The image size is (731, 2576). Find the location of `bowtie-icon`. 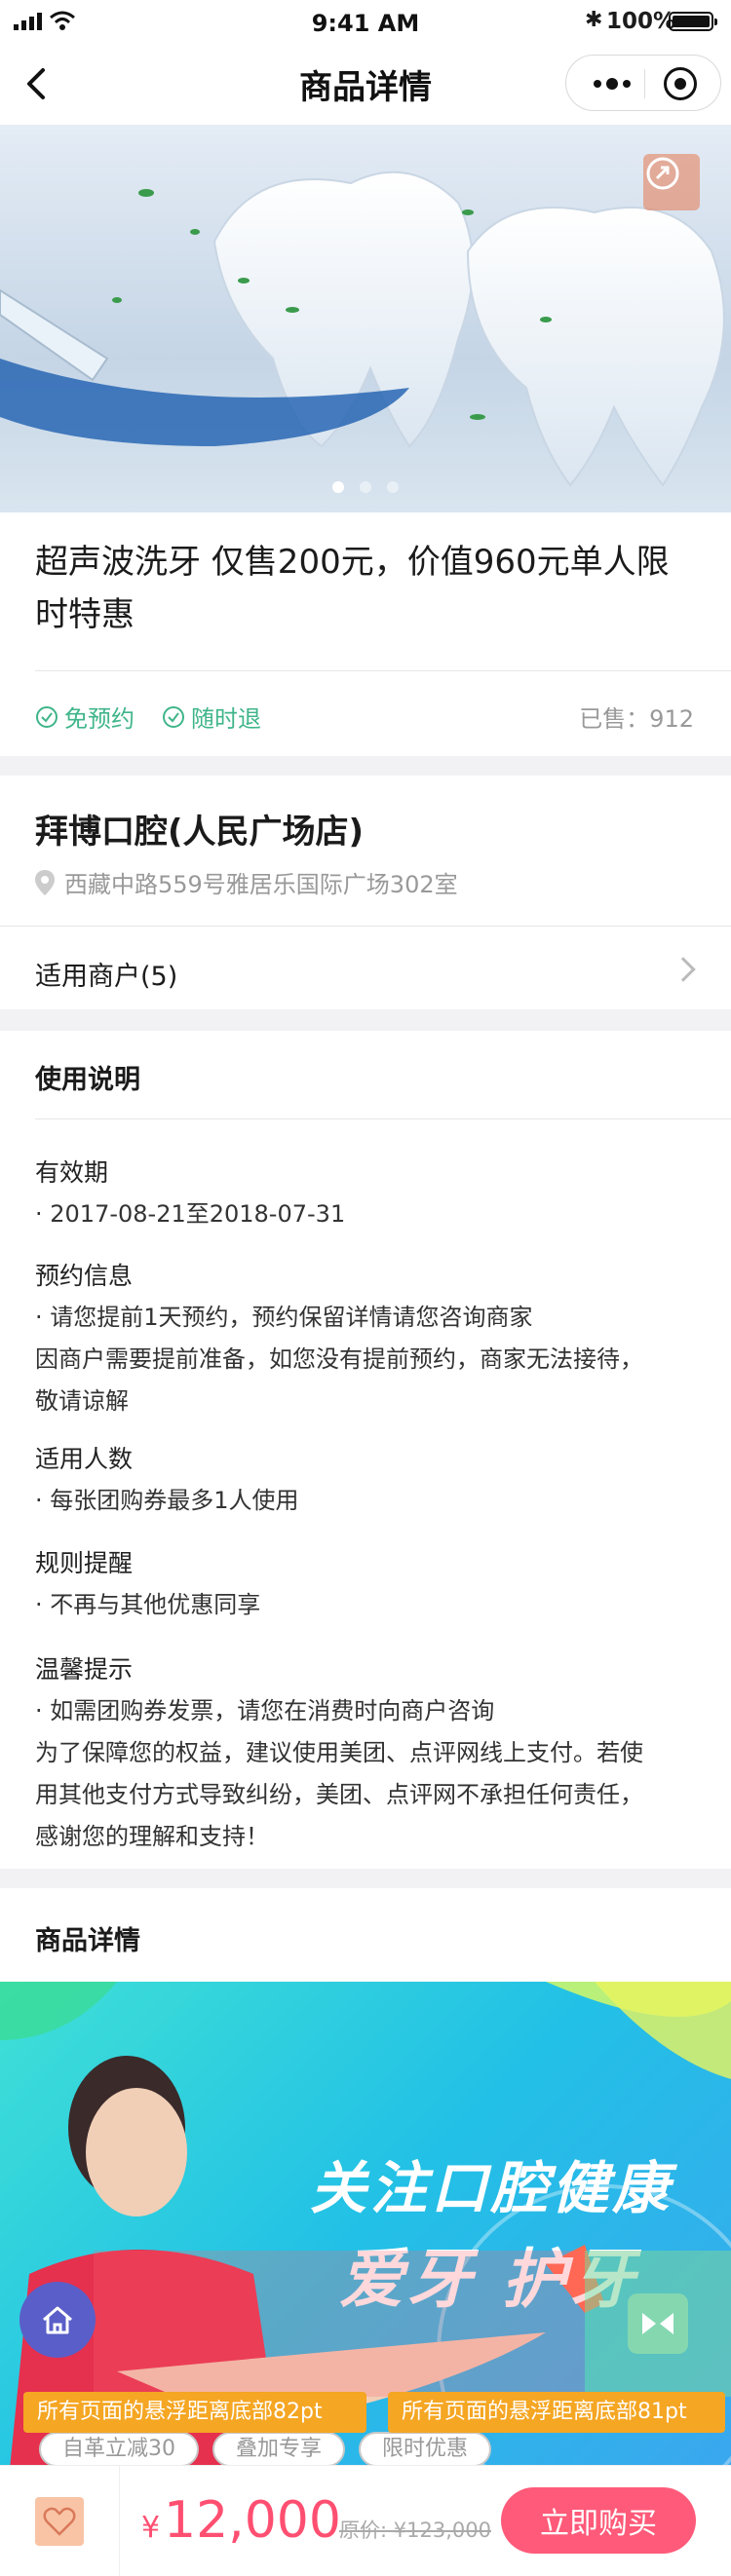

bowtie-icon is located at coordinates (657, 2323).